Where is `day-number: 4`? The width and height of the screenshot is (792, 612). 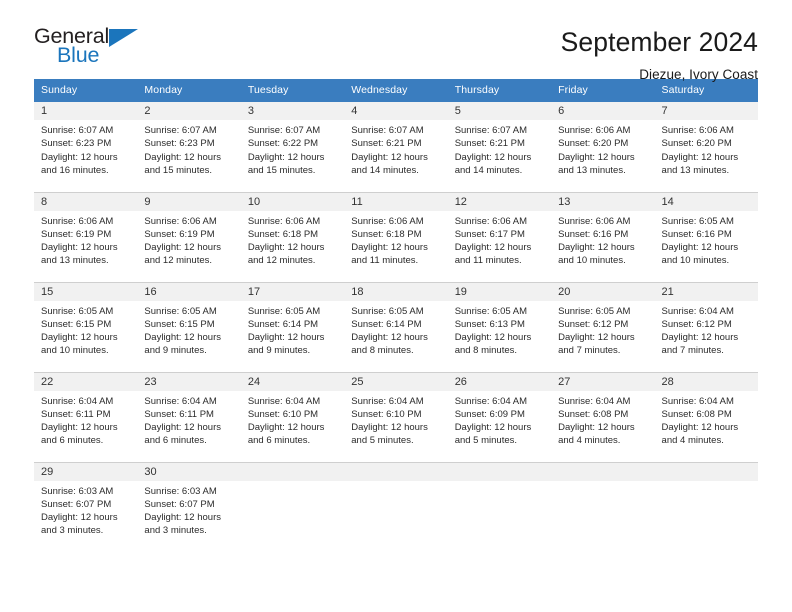
day-number: 4 is located at coordinates (396, 111).